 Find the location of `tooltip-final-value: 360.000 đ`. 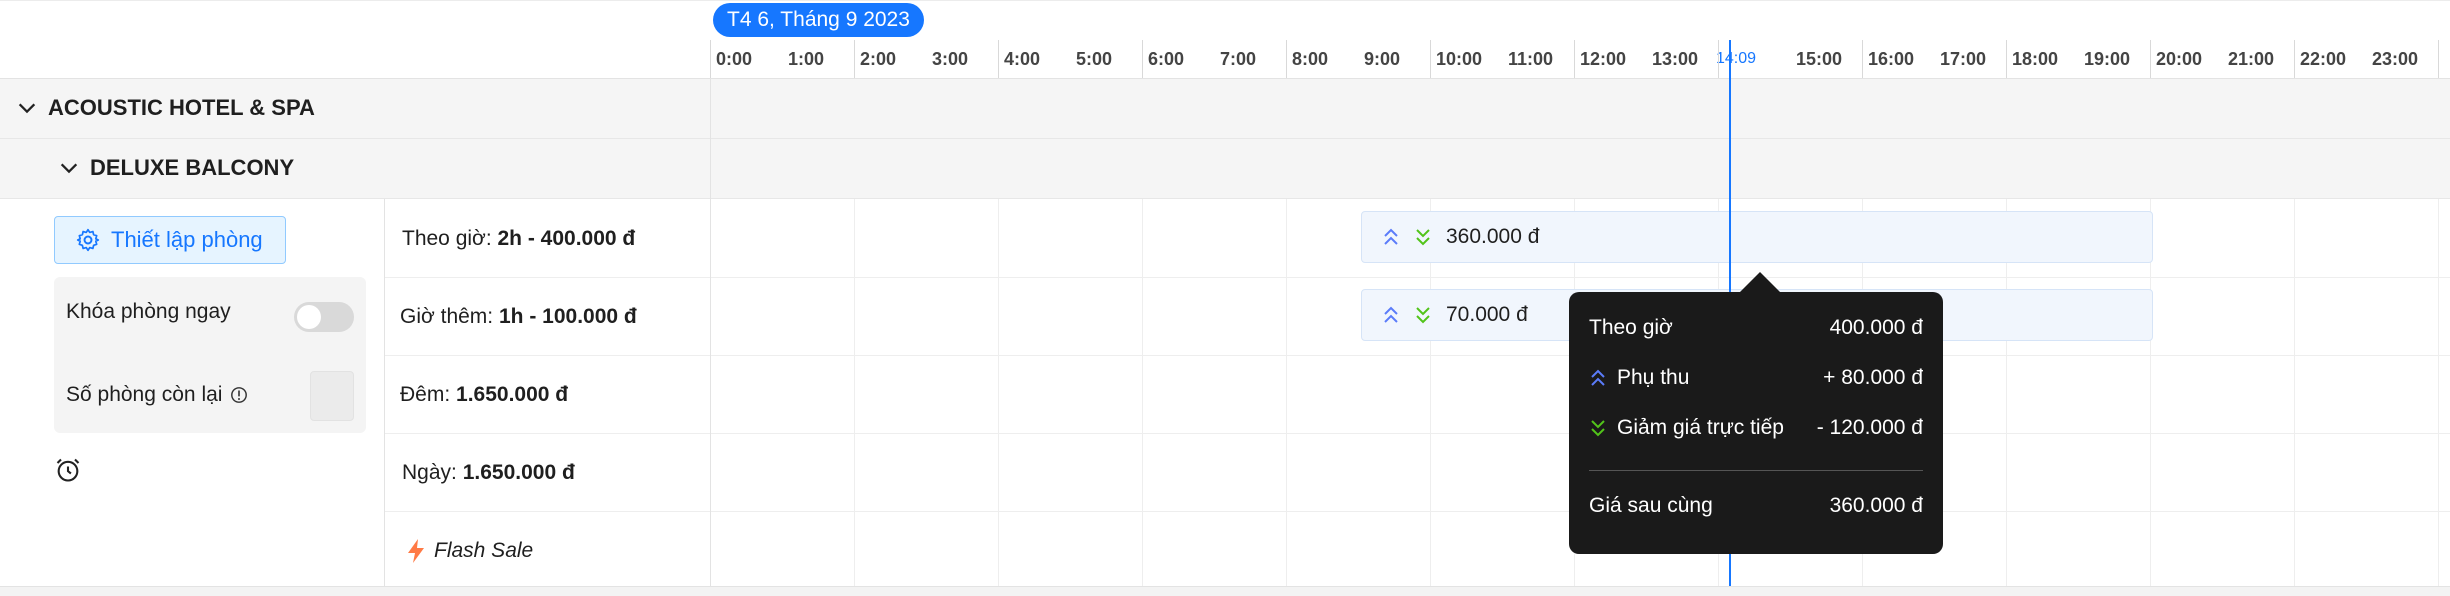

tooltip-final-value: 360.000 đ is located at coordinates (1876, 505).